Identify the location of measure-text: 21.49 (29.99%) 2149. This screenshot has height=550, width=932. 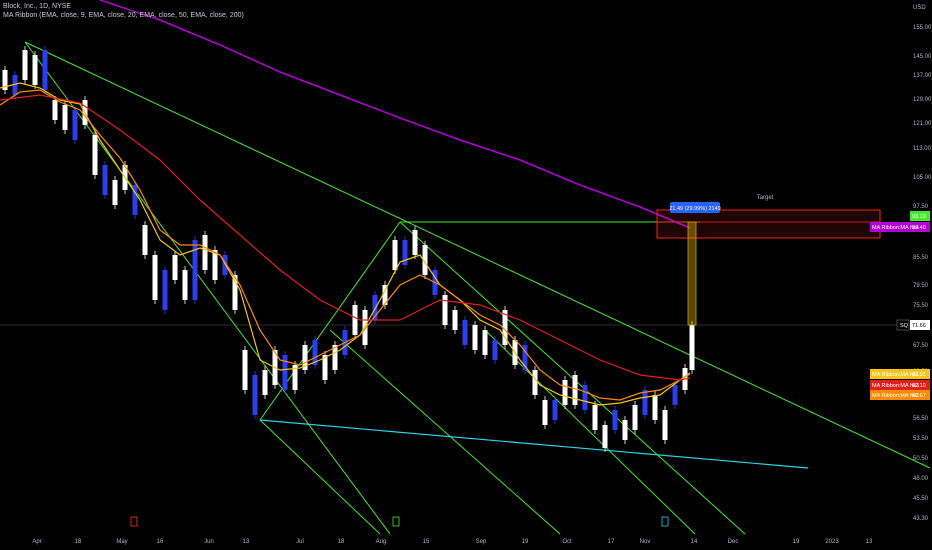
(694, 209).